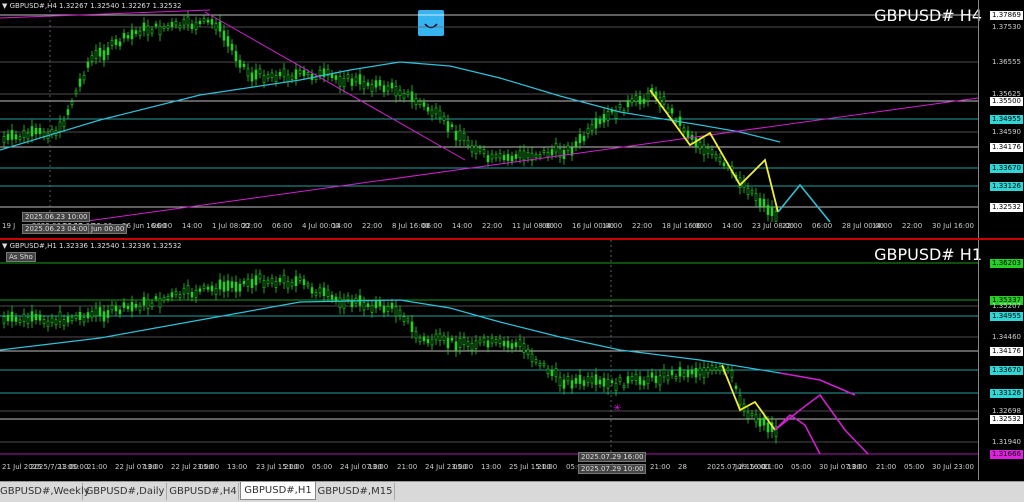 This screenshot has width=1024, height=502. I want to click on h4-price-label: 1.33126, so click(1006, 186).